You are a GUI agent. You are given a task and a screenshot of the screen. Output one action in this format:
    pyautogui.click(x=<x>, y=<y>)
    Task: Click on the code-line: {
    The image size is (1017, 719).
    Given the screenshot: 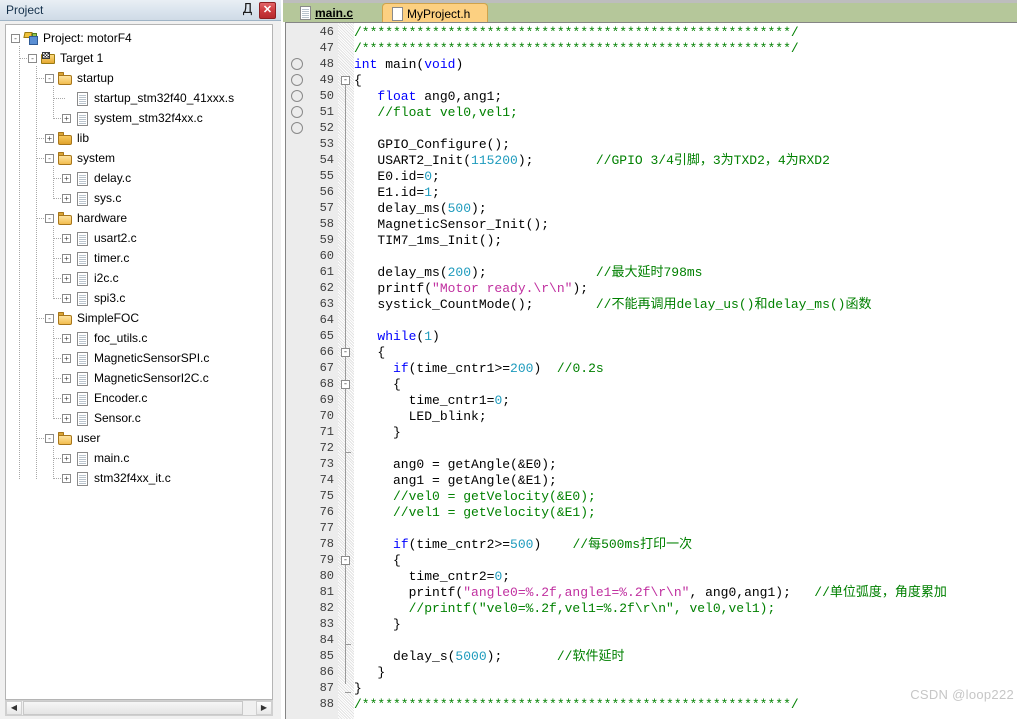 What is the action you would take?
    pyautogui.click(x=377, y=385)
    